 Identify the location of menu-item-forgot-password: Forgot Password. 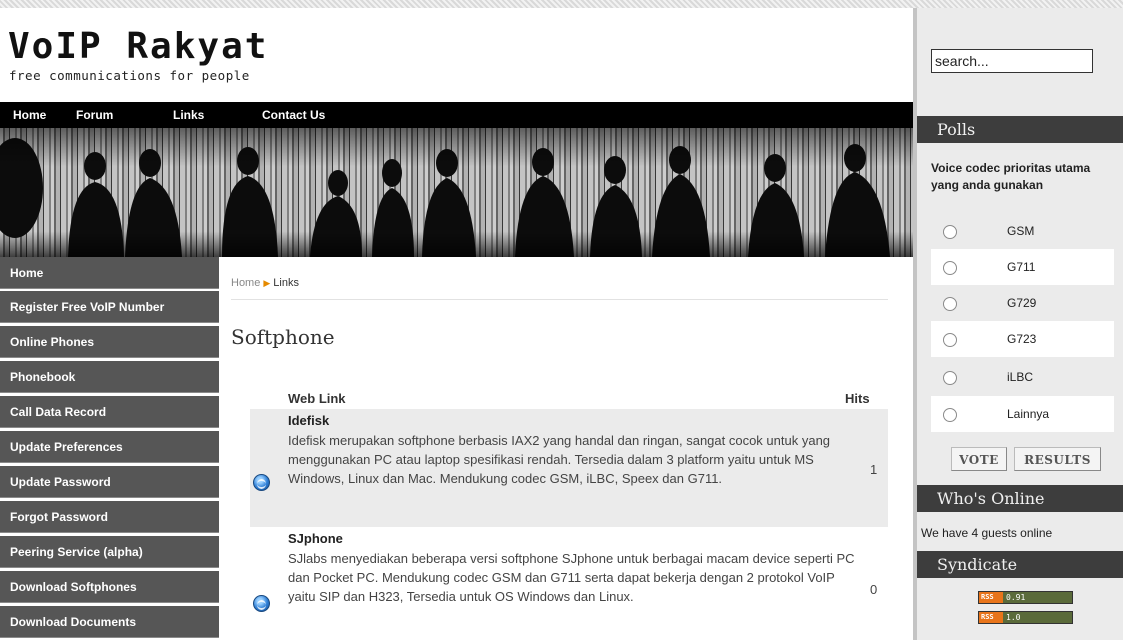
(109, 517).